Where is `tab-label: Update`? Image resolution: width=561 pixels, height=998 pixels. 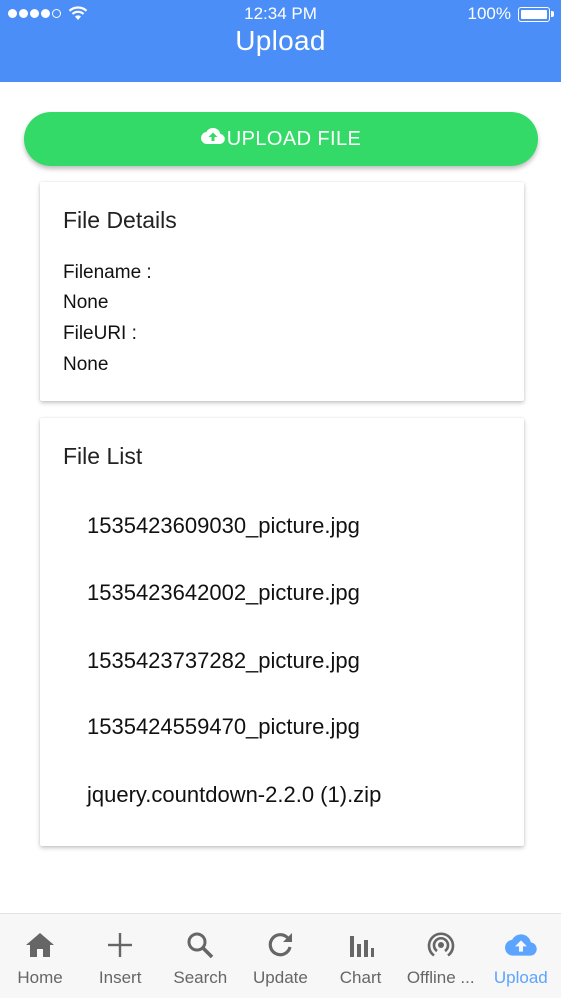
tab-label: Update is located at coordinates (280, 977).